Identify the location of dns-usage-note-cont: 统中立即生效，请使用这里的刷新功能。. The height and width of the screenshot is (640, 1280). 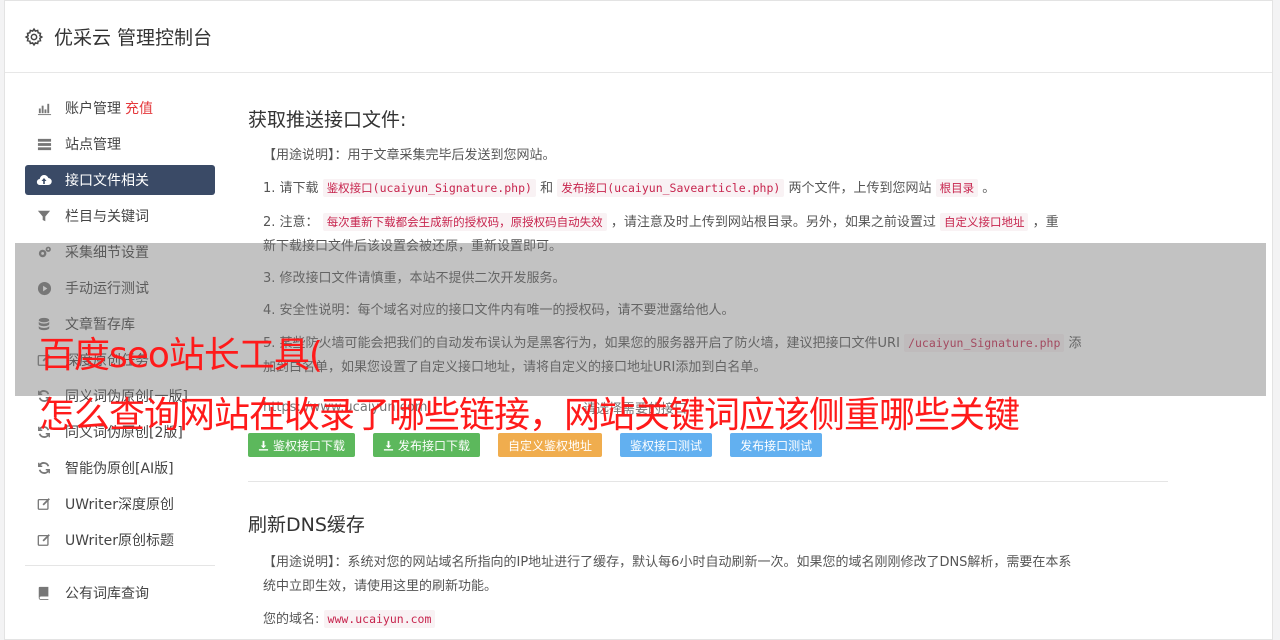
(380, 586).